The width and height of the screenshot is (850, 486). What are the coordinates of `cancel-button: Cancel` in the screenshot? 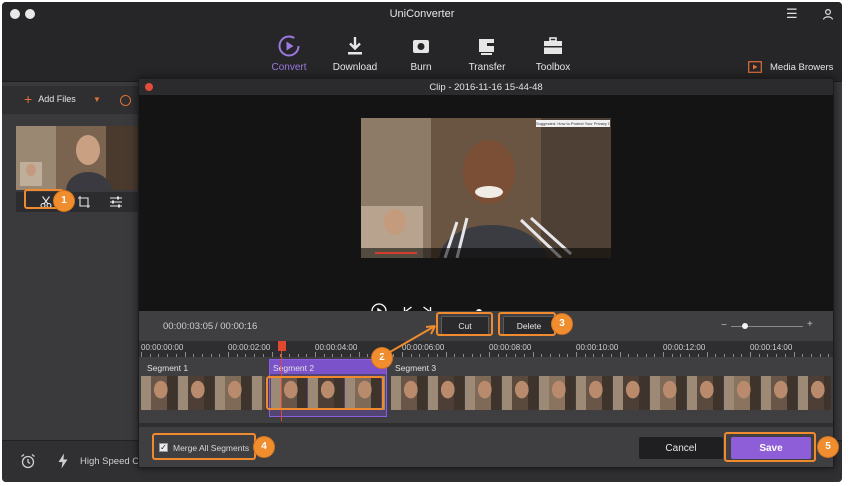 It's located at (681, 448).